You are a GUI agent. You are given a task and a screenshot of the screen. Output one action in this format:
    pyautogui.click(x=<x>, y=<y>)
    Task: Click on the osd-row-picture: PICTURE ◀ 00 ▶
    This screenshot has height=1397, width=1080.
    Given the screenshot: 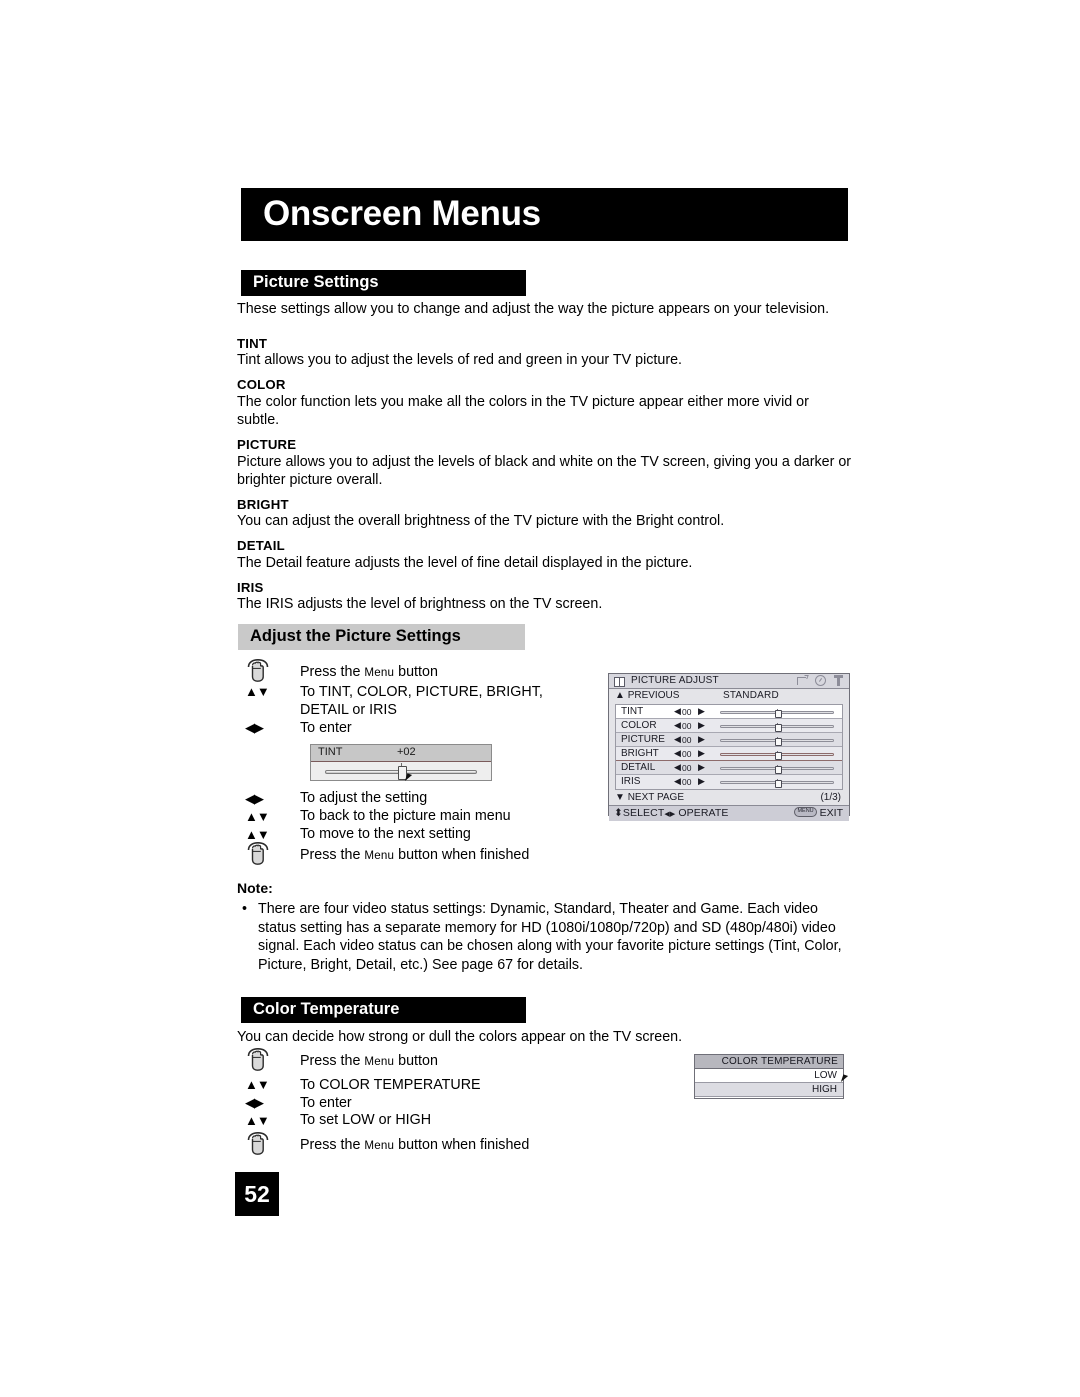 What is the action you would take?
    pyautogui.click(x=729, y=740)
    